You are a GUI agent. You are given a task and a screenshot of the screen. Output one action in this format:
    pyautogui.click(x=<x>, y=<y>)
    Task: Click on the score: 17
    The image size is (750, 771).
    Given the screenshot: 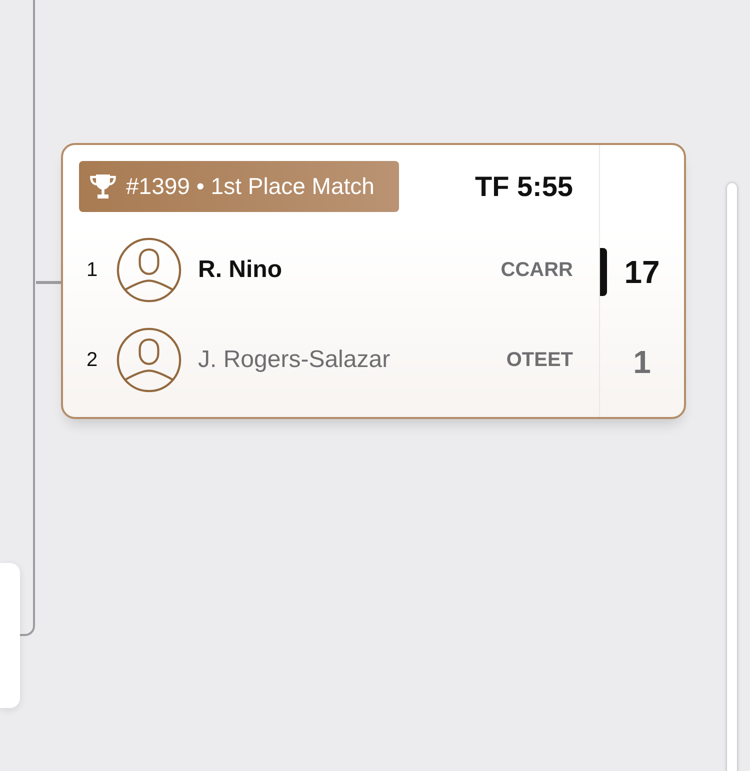 What is the action you would take?
    pyautogui.click(x=642, y=272)
    